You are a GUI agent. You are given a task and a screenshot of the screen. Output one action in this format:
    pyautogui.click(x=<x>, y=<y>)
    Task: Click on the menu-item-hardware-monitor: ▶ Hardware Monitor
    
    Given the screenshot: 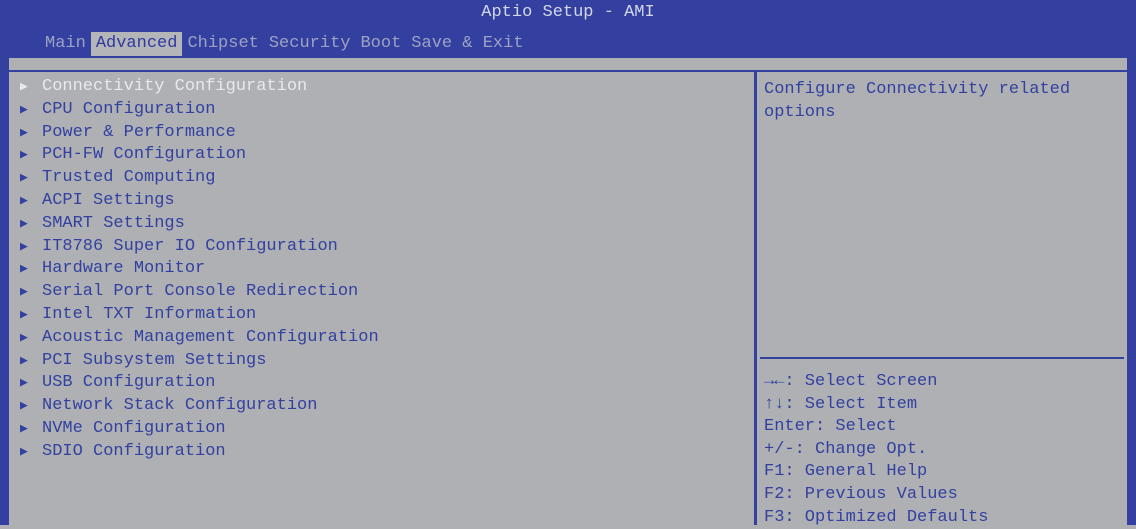 What is the action you would take?
    pyautogui.click(x=199, y=269)
    